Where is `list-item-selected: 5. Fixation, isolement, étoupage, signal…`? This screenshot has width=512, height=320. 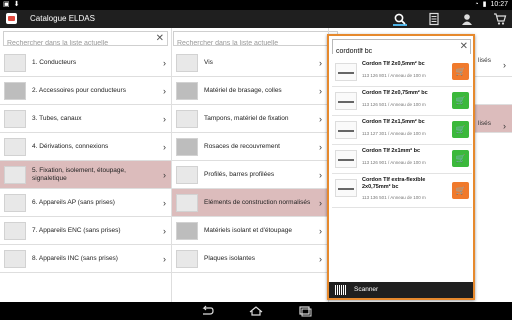
list-item-selected: 5. Fixation, isolement, étoupage, signal… is located at coordinates (86, 175).